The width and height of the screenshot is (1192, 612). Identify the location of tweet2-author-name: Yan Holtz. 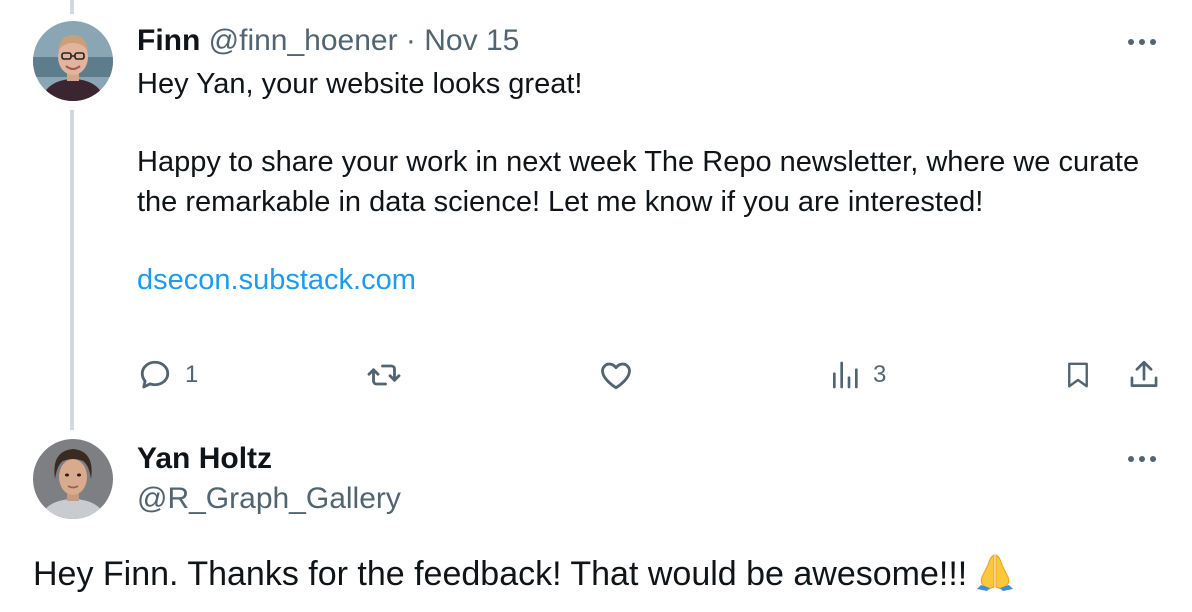
(204, 459).